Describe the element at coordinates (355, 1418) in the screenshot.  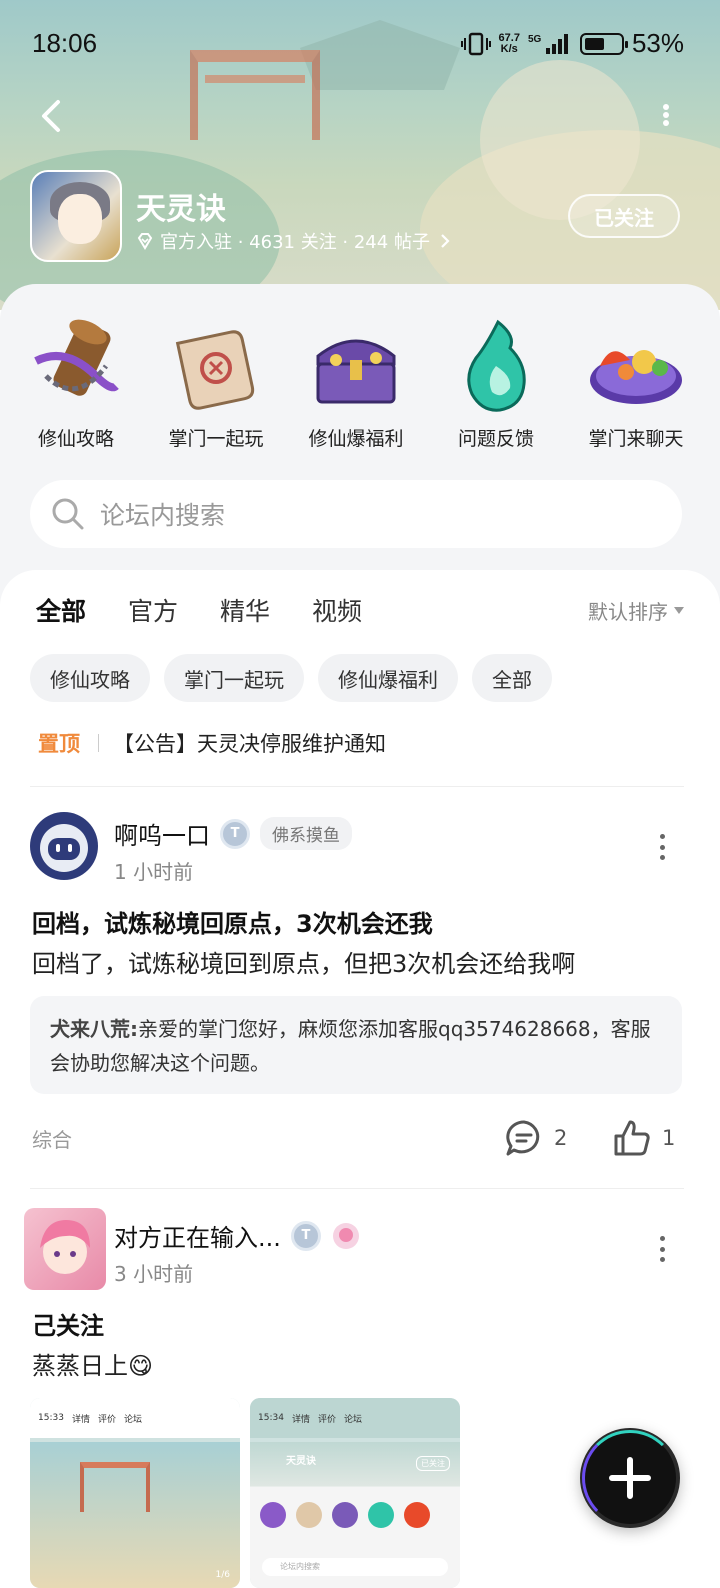
I see `thumb-topbar: 15:34 详情 评价 论坛` at that location.